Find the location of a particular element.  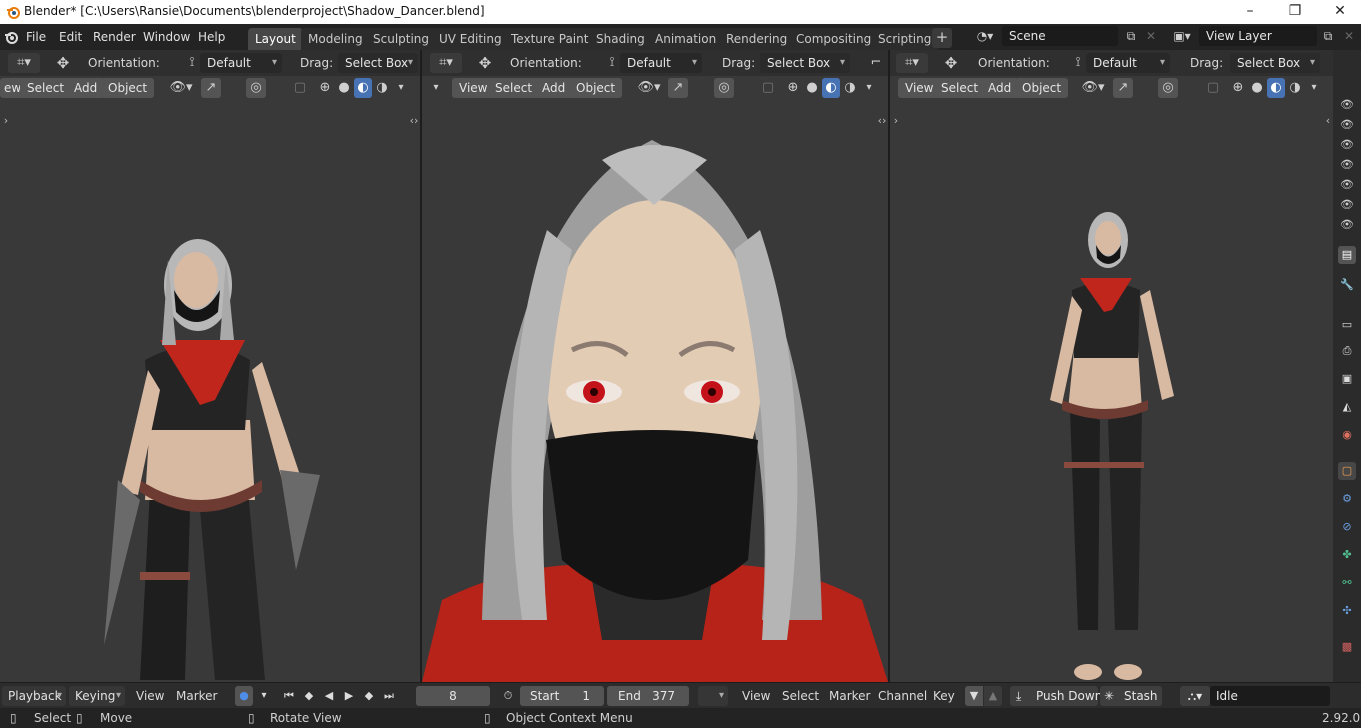

data-tab-icon: ✣ is located at coordinates (1347, 611).